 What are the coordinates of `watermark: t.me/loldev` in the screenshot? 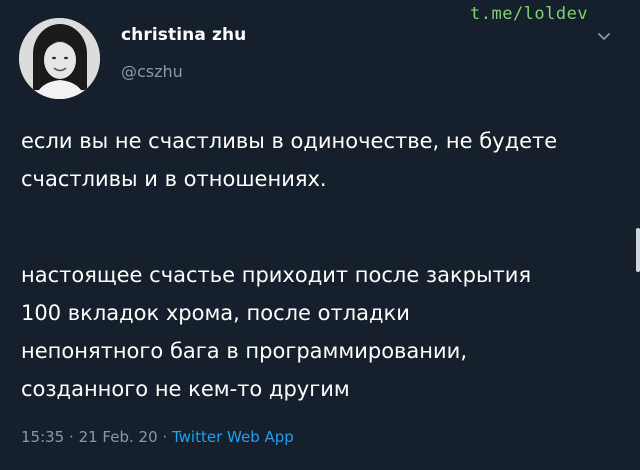 It's located at (529, 14).